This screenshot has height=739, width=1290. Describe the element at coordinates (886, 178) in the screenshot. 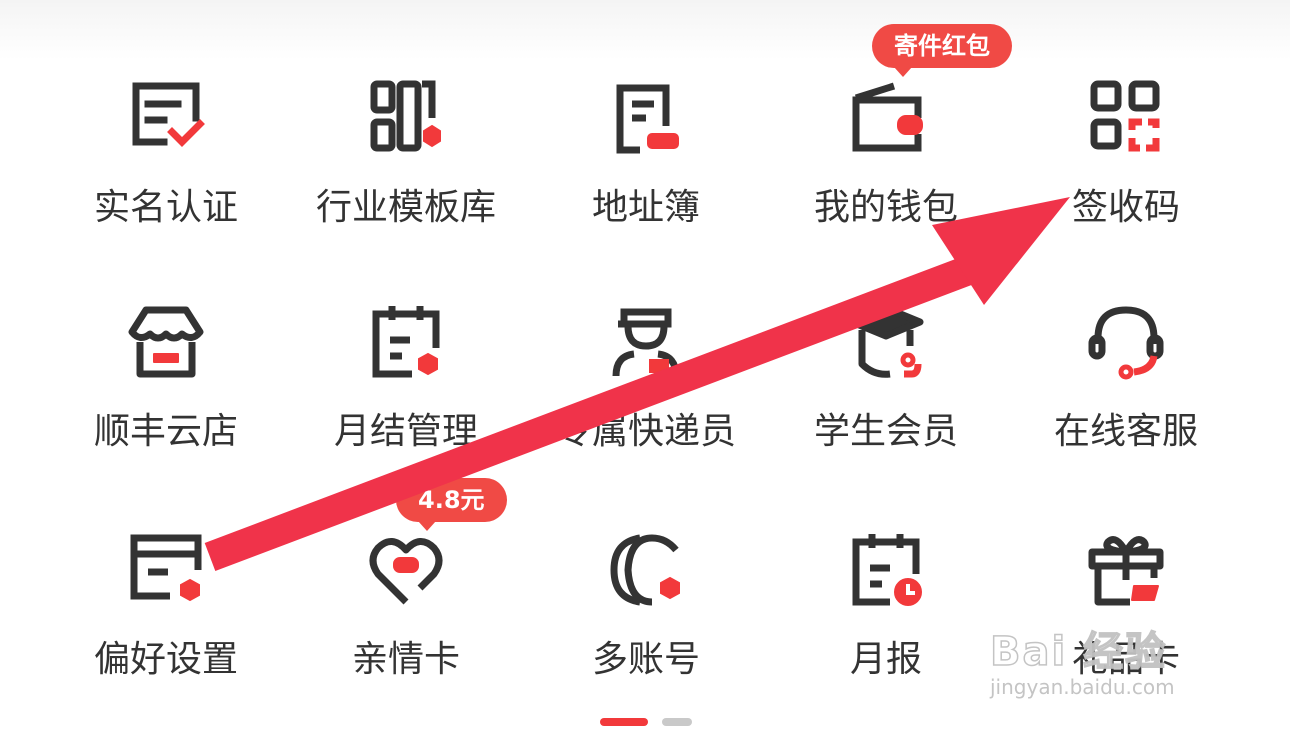

I see `grid-item-wallet: 我的钱包` at that location.